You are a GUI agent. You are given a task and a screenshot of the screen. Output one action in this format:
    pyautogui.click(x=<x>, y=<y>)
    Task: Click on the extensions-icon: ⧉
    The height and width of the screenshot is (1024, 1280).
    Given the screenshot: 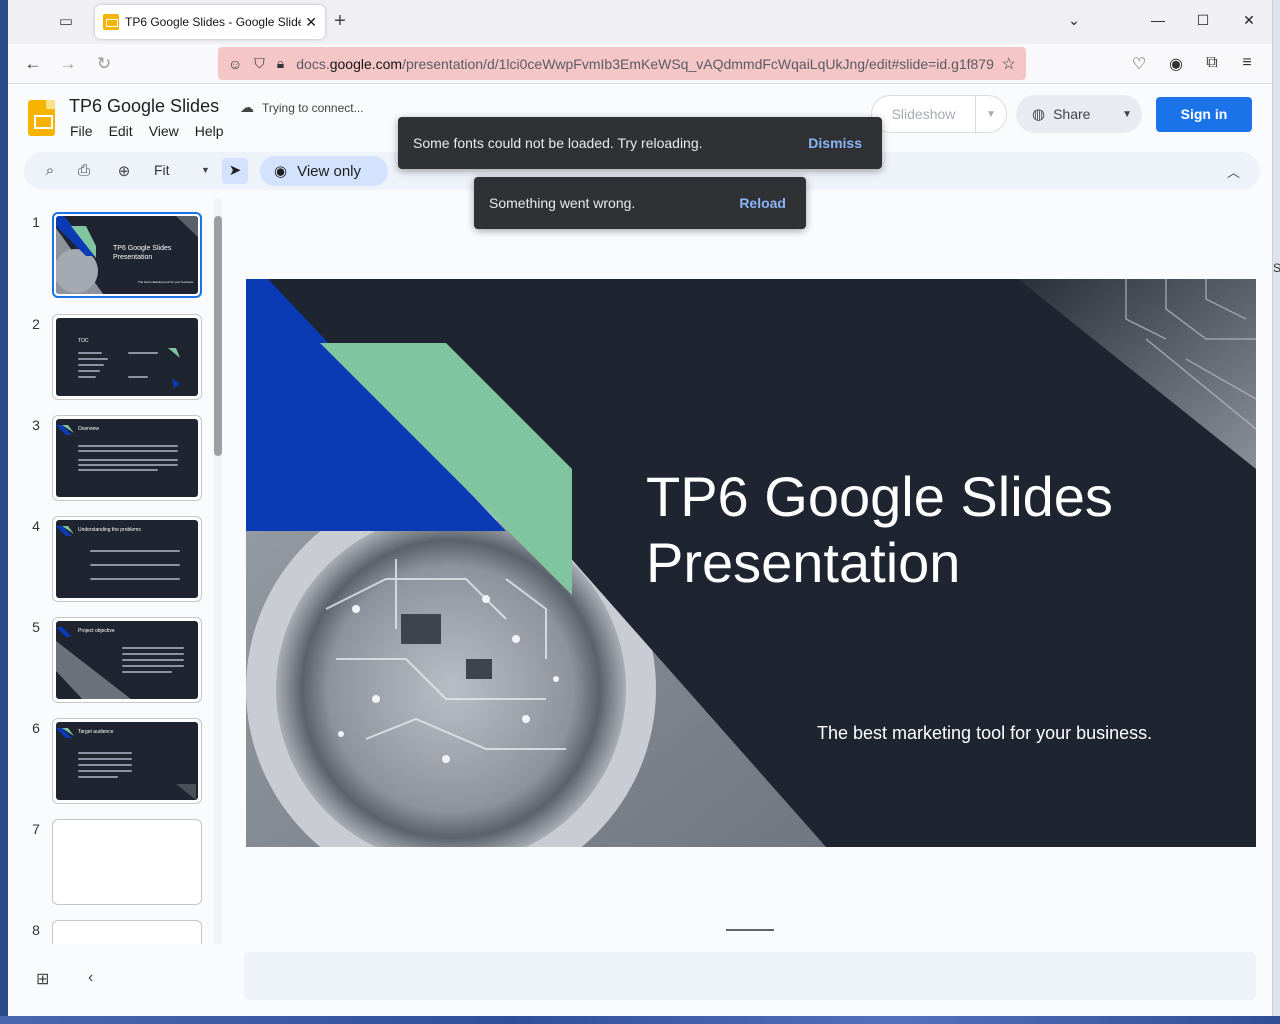 What is the action you would take?
    pyautogui.click(x=1212, y=63)
    